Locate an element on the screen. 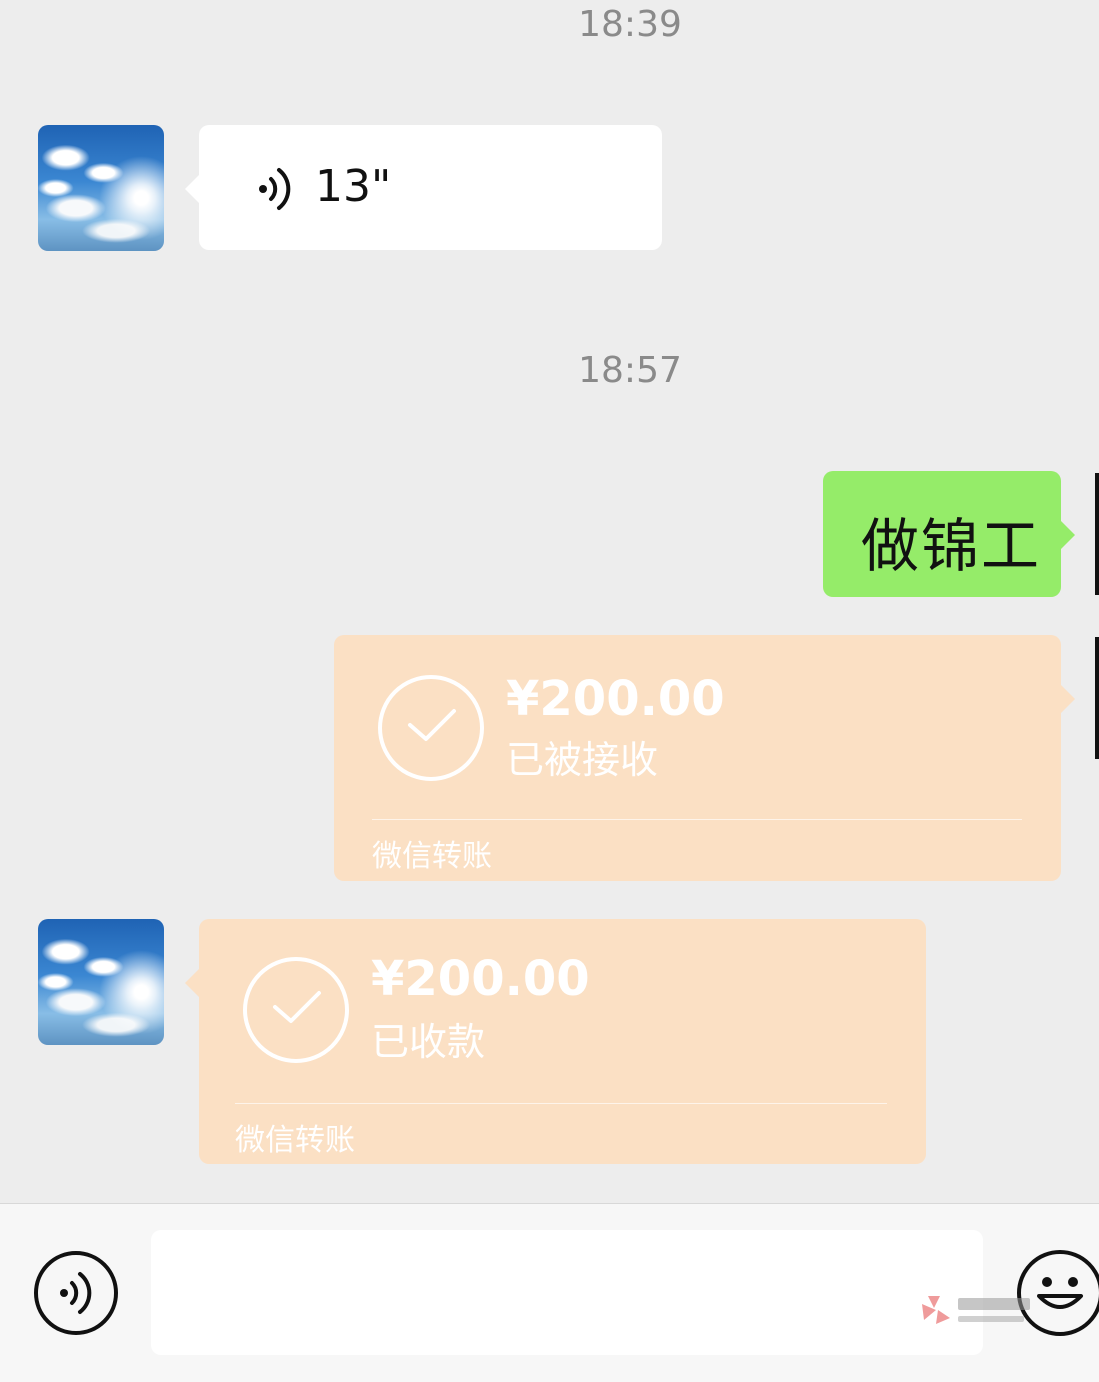  voice-toggle-icon is located at coordinates (76, 1293).